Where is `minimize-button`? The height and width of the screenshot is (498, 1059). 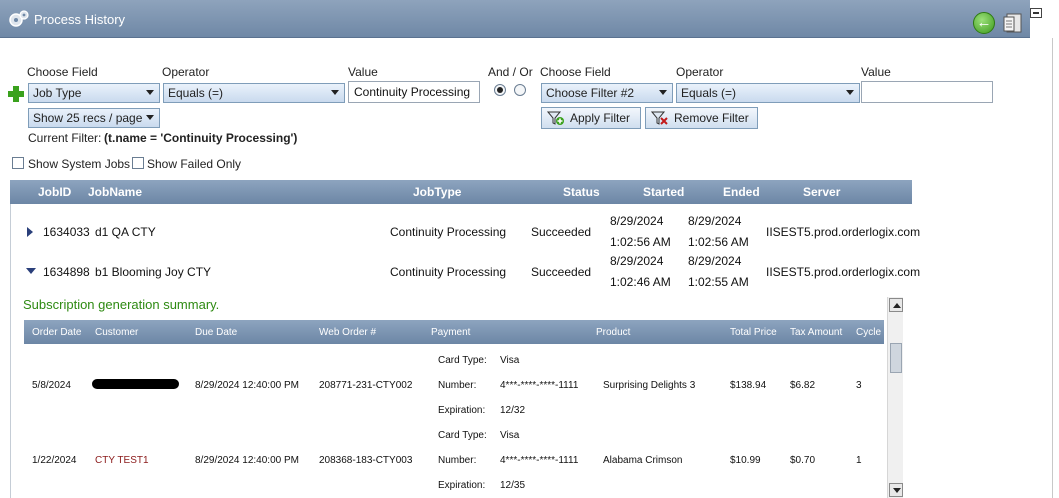 minimize-button is located at coordinates (1036, 13).